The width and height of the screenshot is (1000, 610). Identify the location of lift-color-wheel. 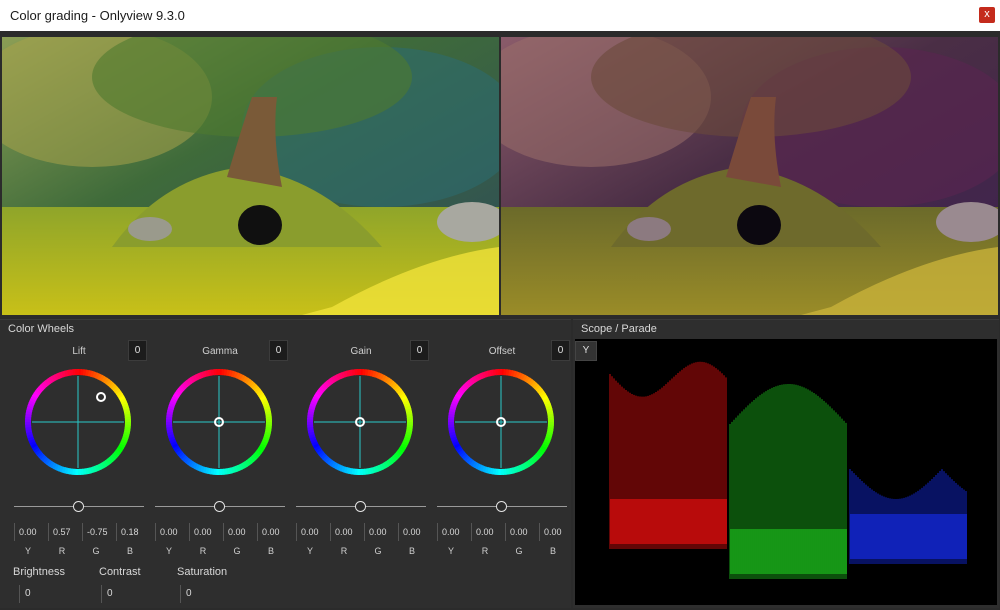
(78, 422).